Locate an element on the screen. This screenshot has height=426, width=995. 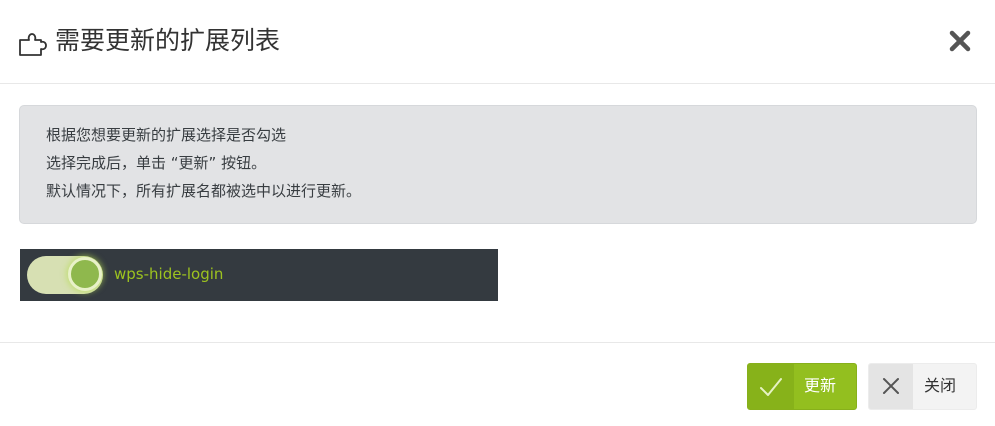
toggle-knob is located at coordinates (85, 274).